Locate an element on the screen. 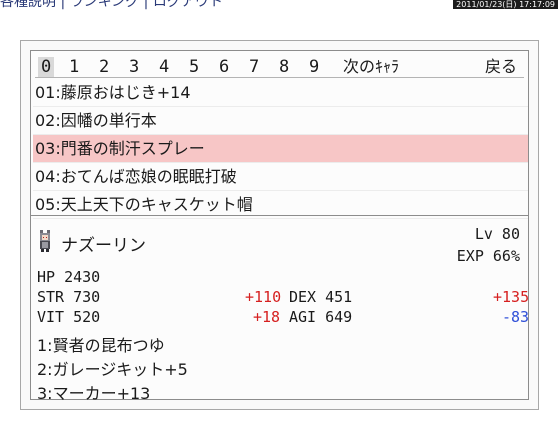 This screenshot has height=432, width=560. tab-3: 3 is located at coordinates (134, 67).